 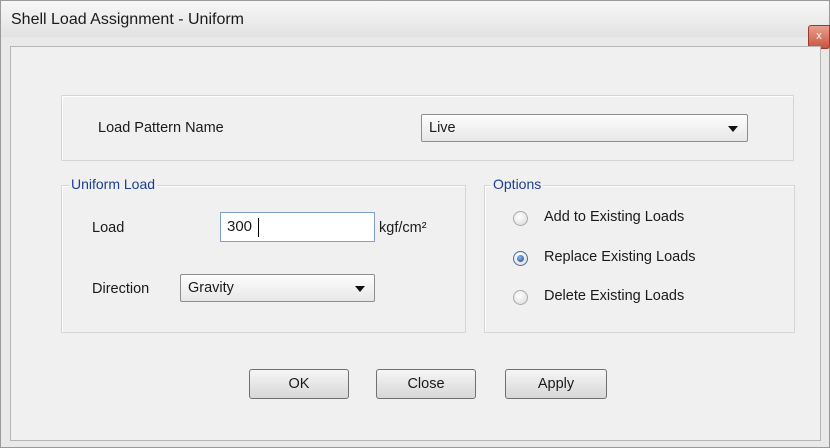 What do you see at coordinates (415, 19) in the screenshot?
I see `title-bar: Shell Load Assignment - Uniform` at bounding box center [415, 19].